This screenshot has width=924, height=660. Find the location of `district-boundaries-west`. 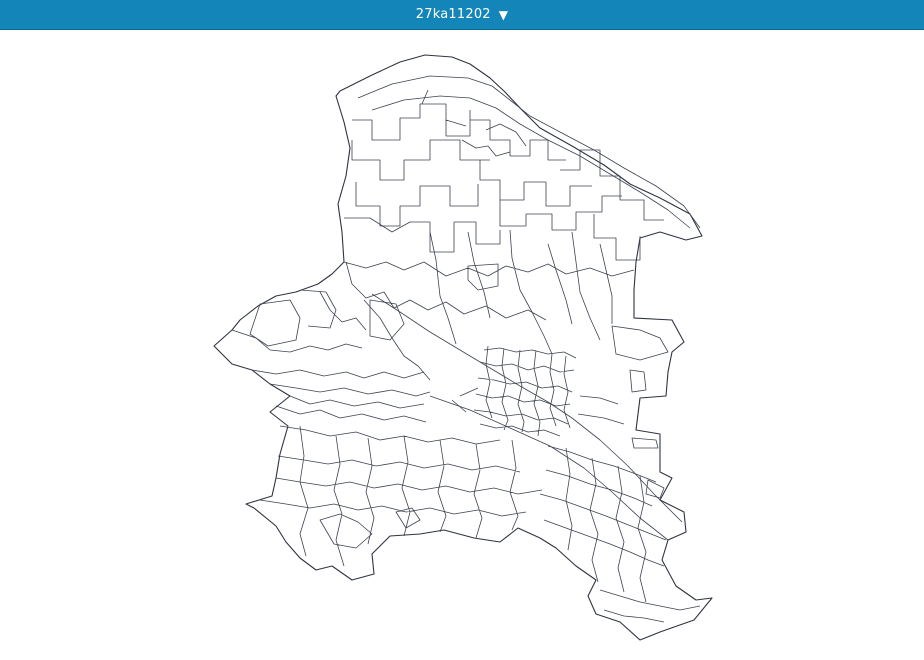

district-boundaries-west is located at coordinates (331, 357).